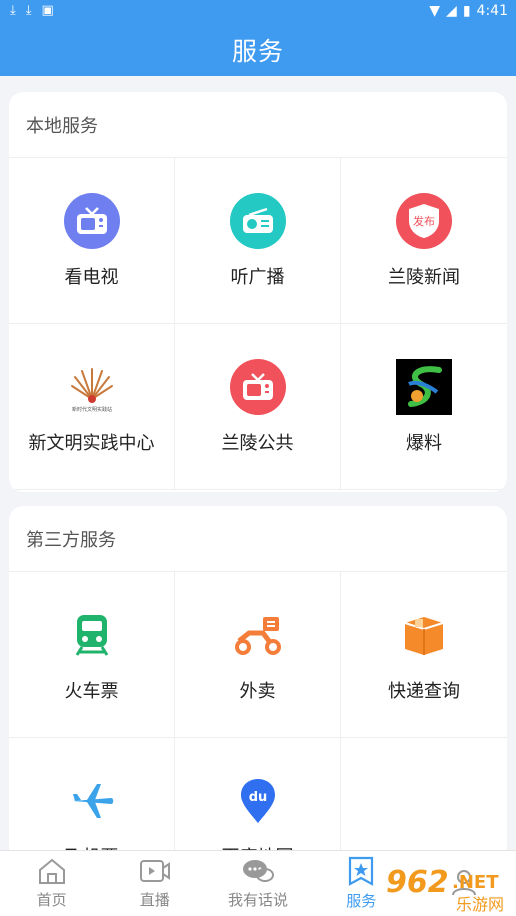 The width and height of the screenshot is (516, 916). I want to click on service-civilization-center: 新时代文明实践站 新文明实践中心, so click(92, 407).